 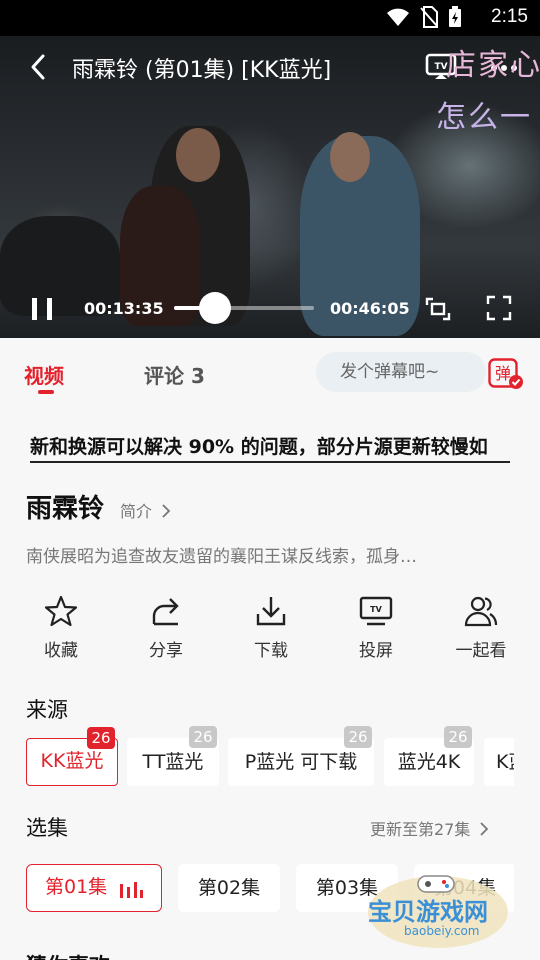 I want to click on source-label: TT蓝光, so click(x=173, y=762).